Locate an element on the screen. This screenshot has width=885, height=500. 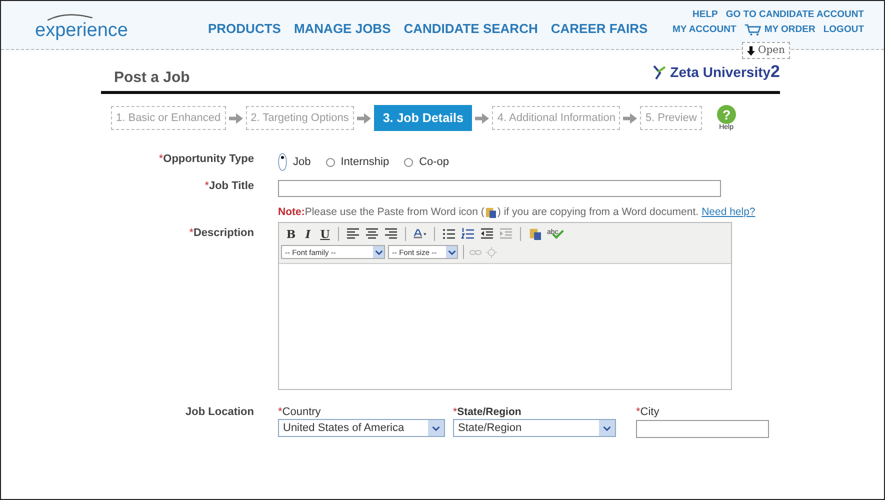
radio-option: Internship is located at coordinates (358, 162).